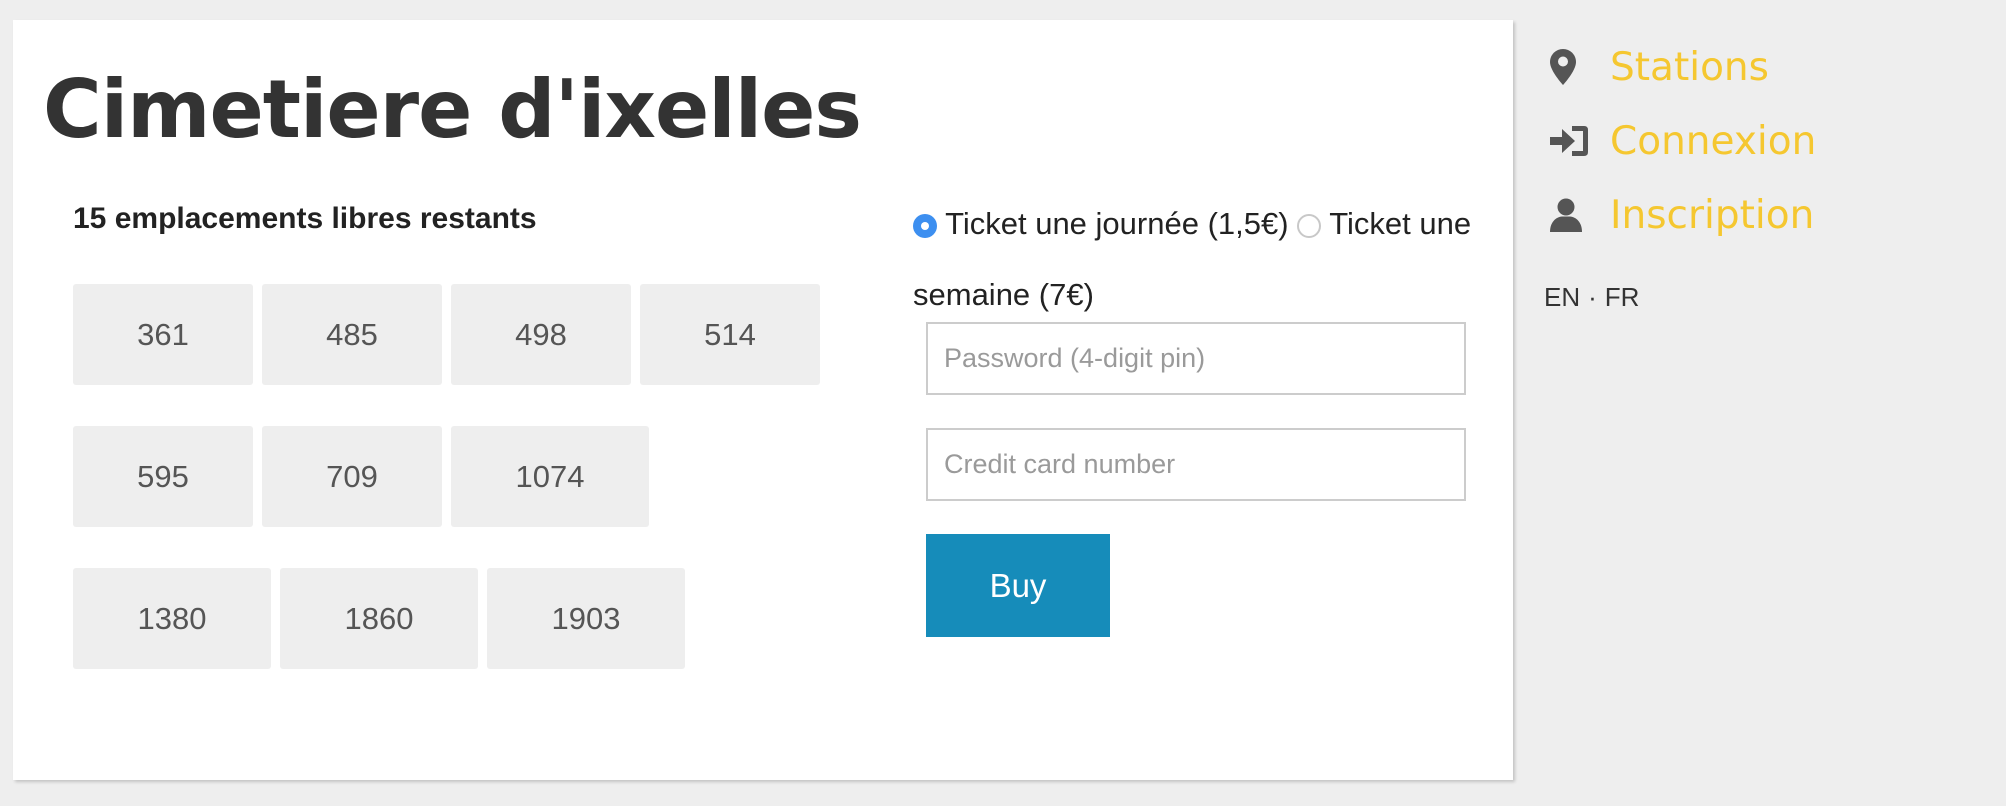 The height and width of the screenshot is (806, 2006). I want to click on user-icon, so click(1572, 215).